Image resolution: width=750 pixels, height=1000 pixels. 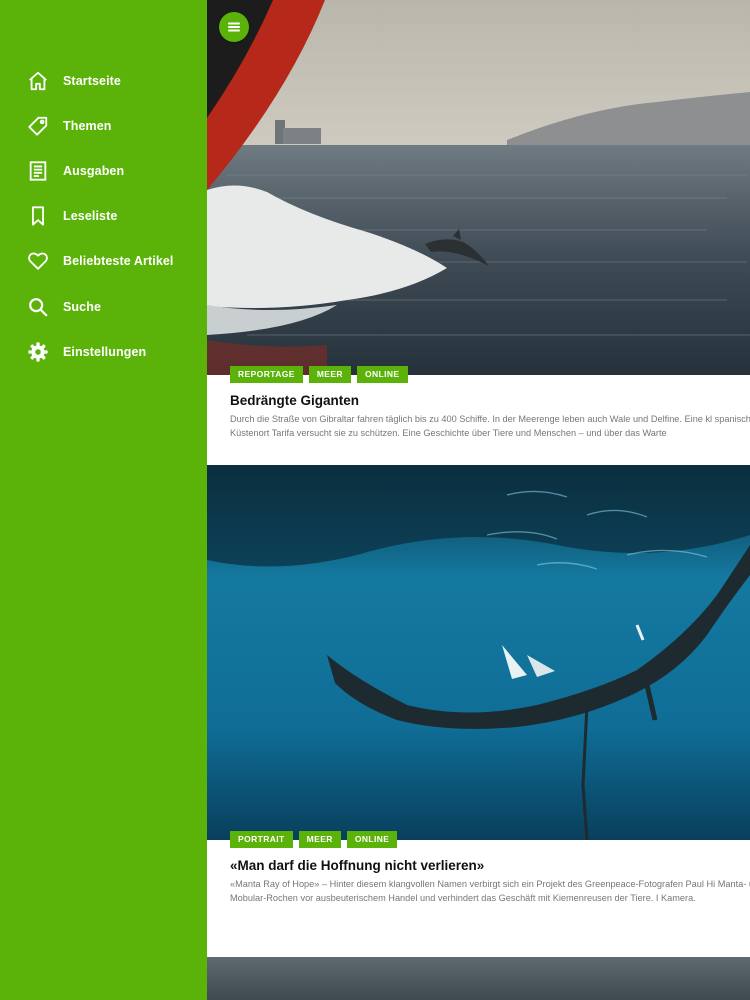 I want to click on article-title: Bedrängte Giganten, so click(x=294, y=400).